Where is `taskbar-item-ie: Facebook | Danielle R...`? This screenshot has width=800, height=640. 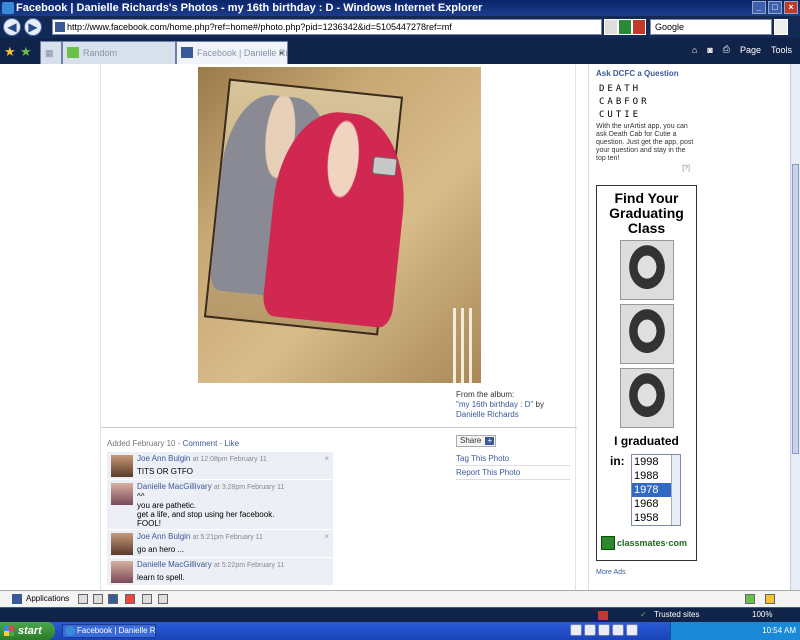
taskbar-item-ie: Facebook | Danielle R... is located at coordinates (109, 631).